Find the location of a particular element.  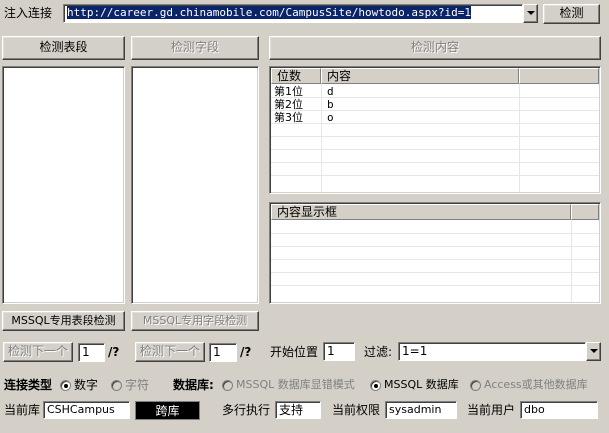

next-field-input: 1 is located at coordinates (223, 352).